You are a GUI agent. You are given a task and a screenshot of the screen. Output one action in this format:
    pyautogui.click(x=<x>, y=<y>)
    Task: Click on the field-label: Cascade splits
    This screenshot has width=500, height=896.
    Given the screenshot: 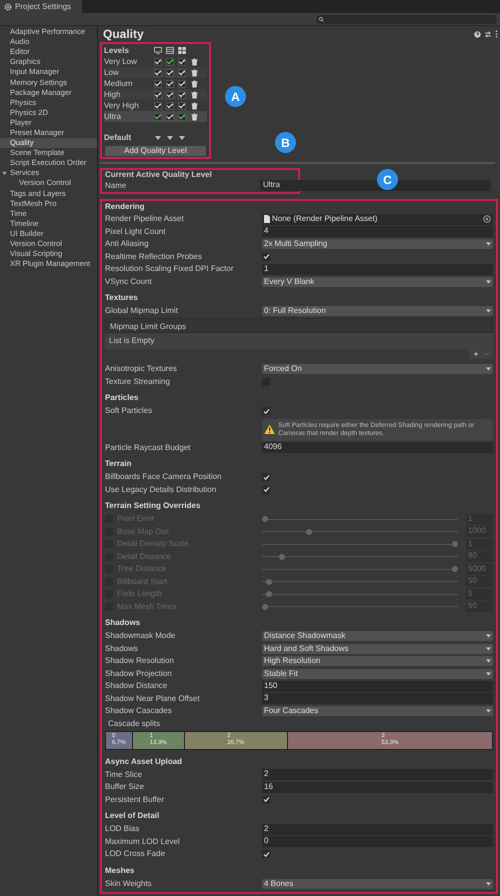 What is the action you would take?
    pyautogui.click(x=134, y=724)
    